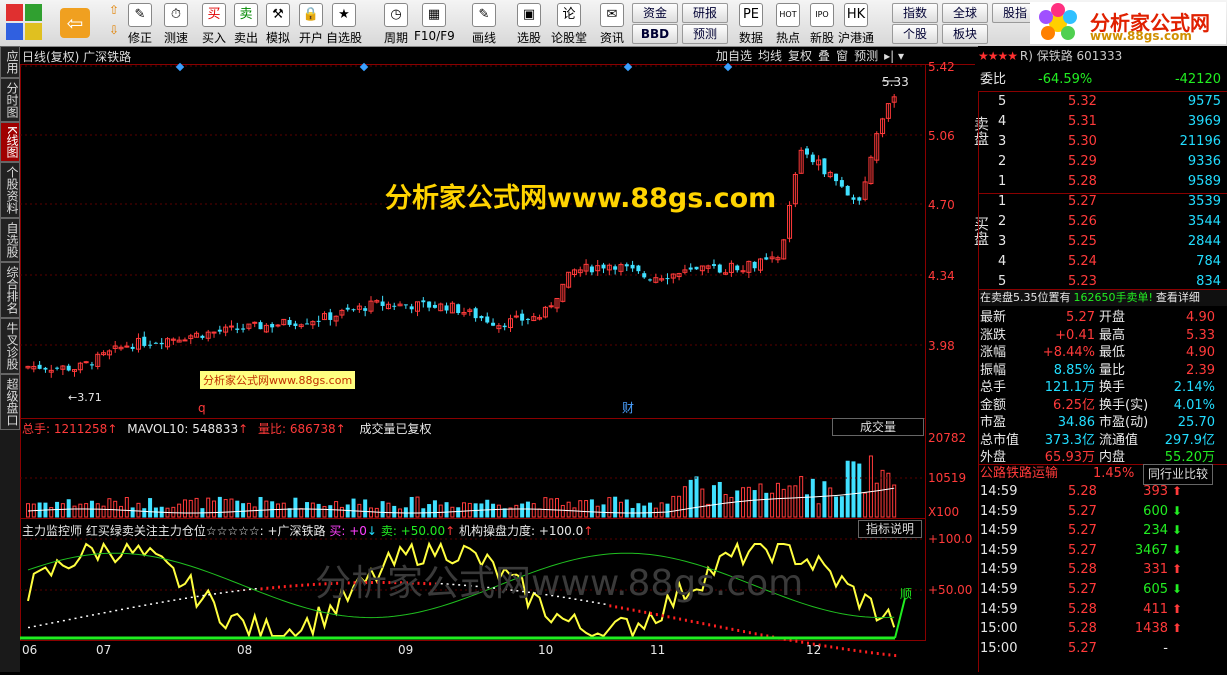  What do you see at coordinates (878, 427) in the screenshot?
I see `volume-button: 成交量` at bounding box center [878, 427].